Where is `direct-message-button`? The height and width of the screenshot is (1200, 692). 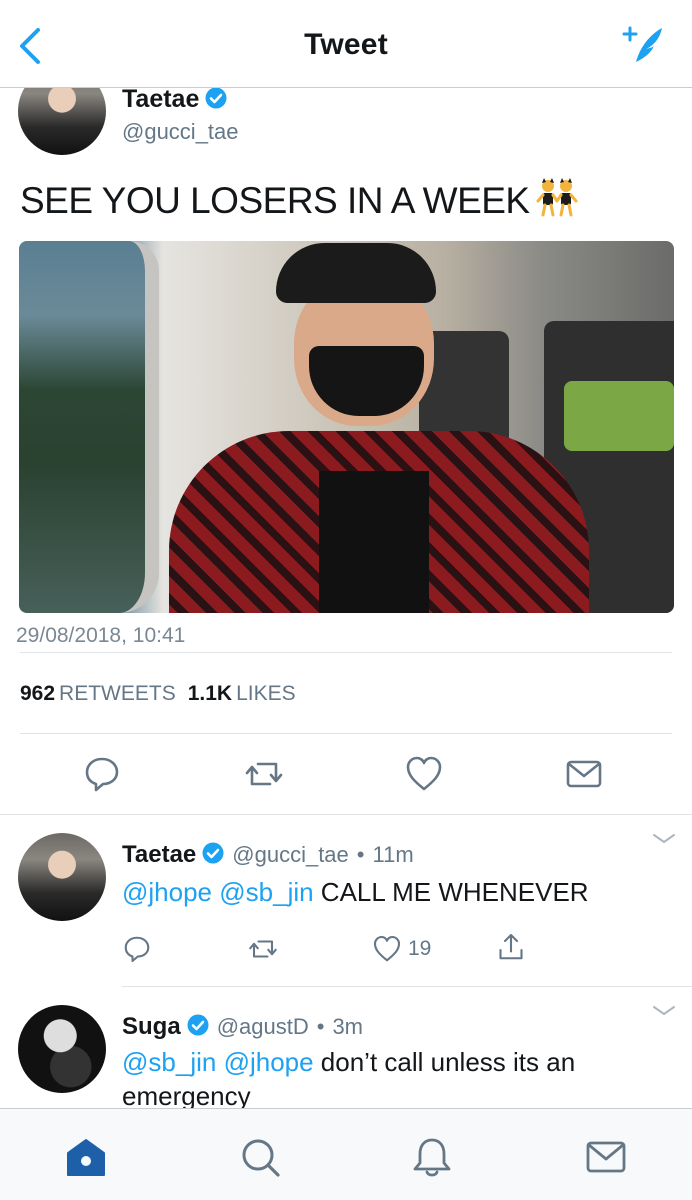
direct-message-button is located at coordinates (584, 774).